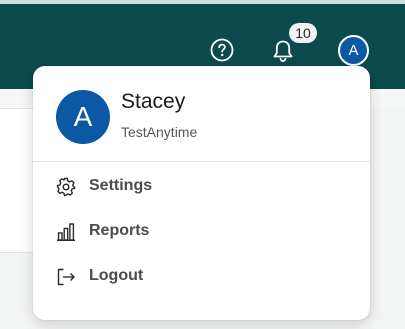  What do you see at coordinates (201, 277) in the screenshot?
I see `menu-item-logout: Logout` at bounding box center [201, 277].